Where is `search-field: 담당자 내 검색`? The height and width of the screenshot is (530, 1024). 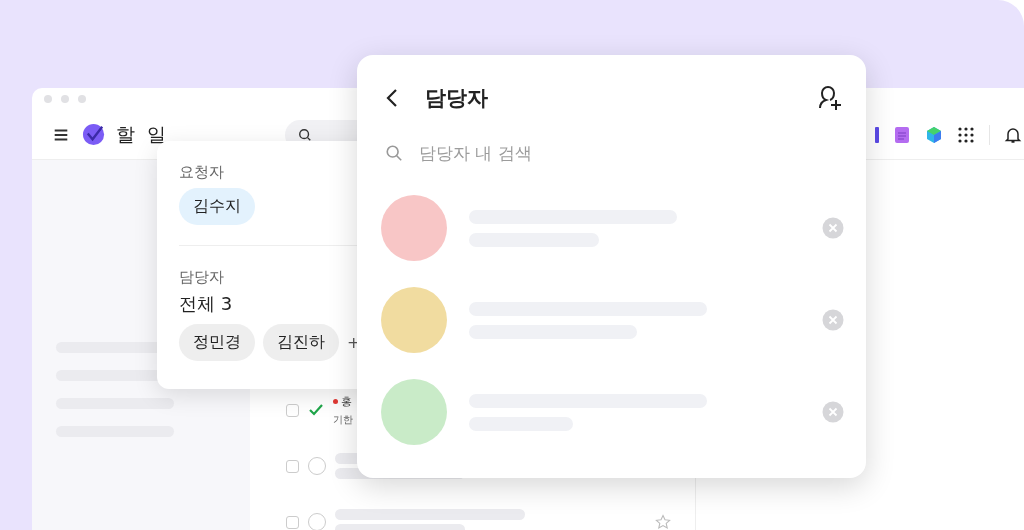 search-field: 담당자 내 검색 is located at coordinates (567, 153).